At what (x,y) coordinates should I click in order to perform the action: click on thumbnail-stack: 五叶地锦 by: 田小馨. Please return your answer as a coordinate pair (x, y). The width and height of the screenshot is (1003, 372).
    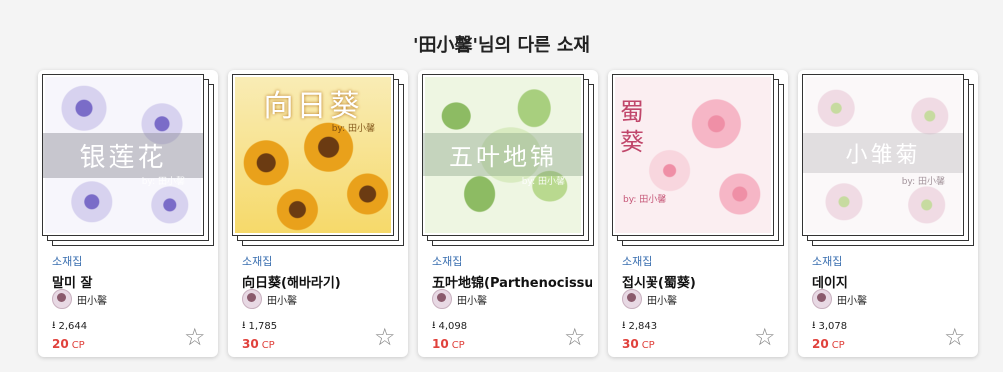
    Looking at the image, I should click on (508, 160).